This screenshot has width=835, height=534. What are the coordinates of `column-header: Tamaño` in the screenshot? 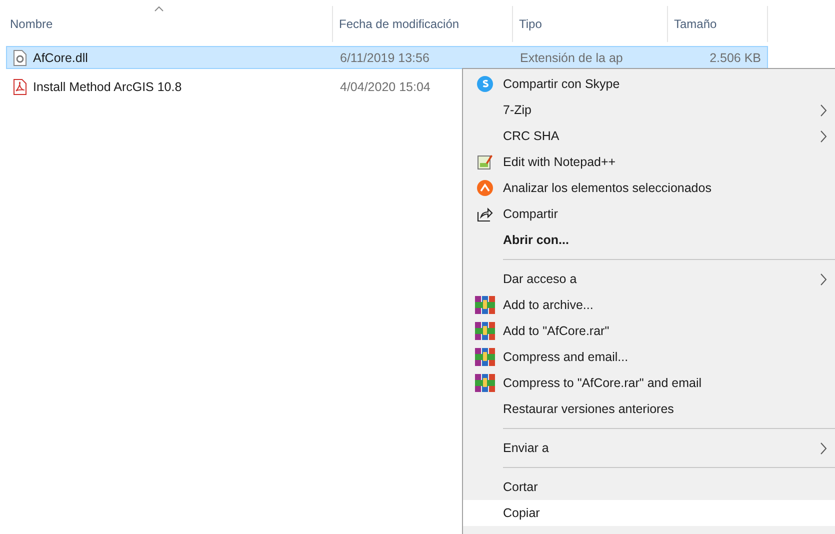 It's located at (718, 24).